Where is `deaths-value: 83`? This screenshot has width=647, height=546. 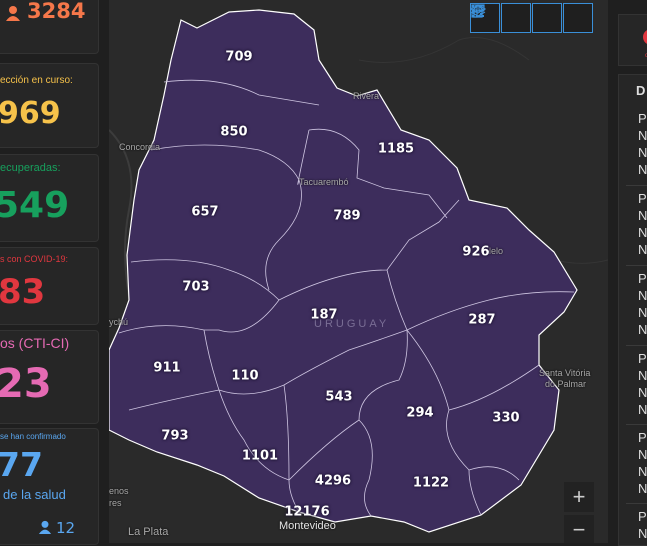 deaths-value: 83 is located at coordinates (23, 292).